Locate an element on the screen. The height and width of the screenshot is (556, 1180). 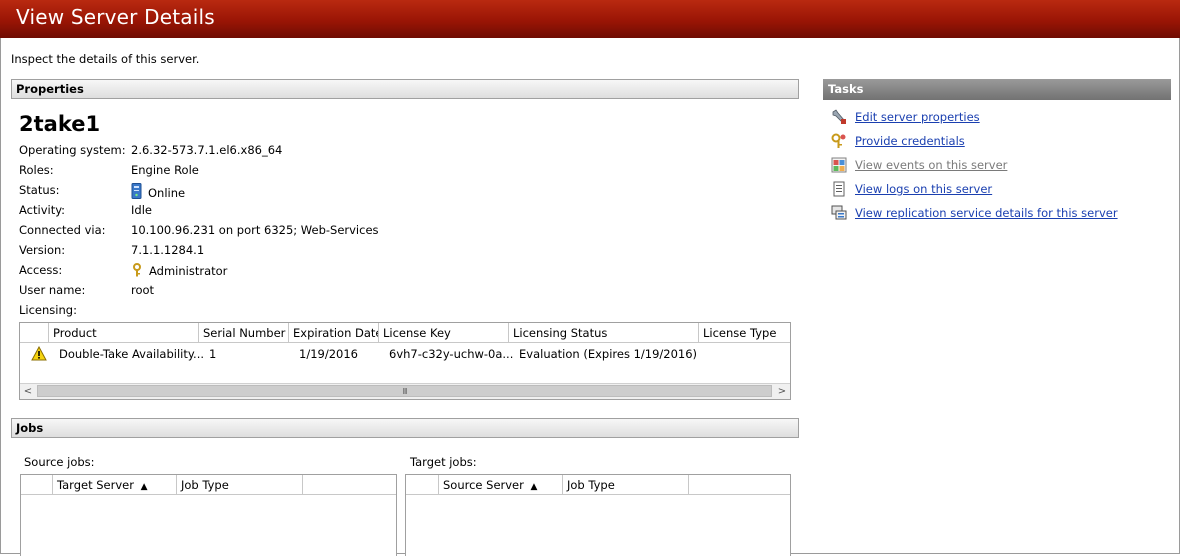
access-label: Access: is located at coordinates (41, 270).